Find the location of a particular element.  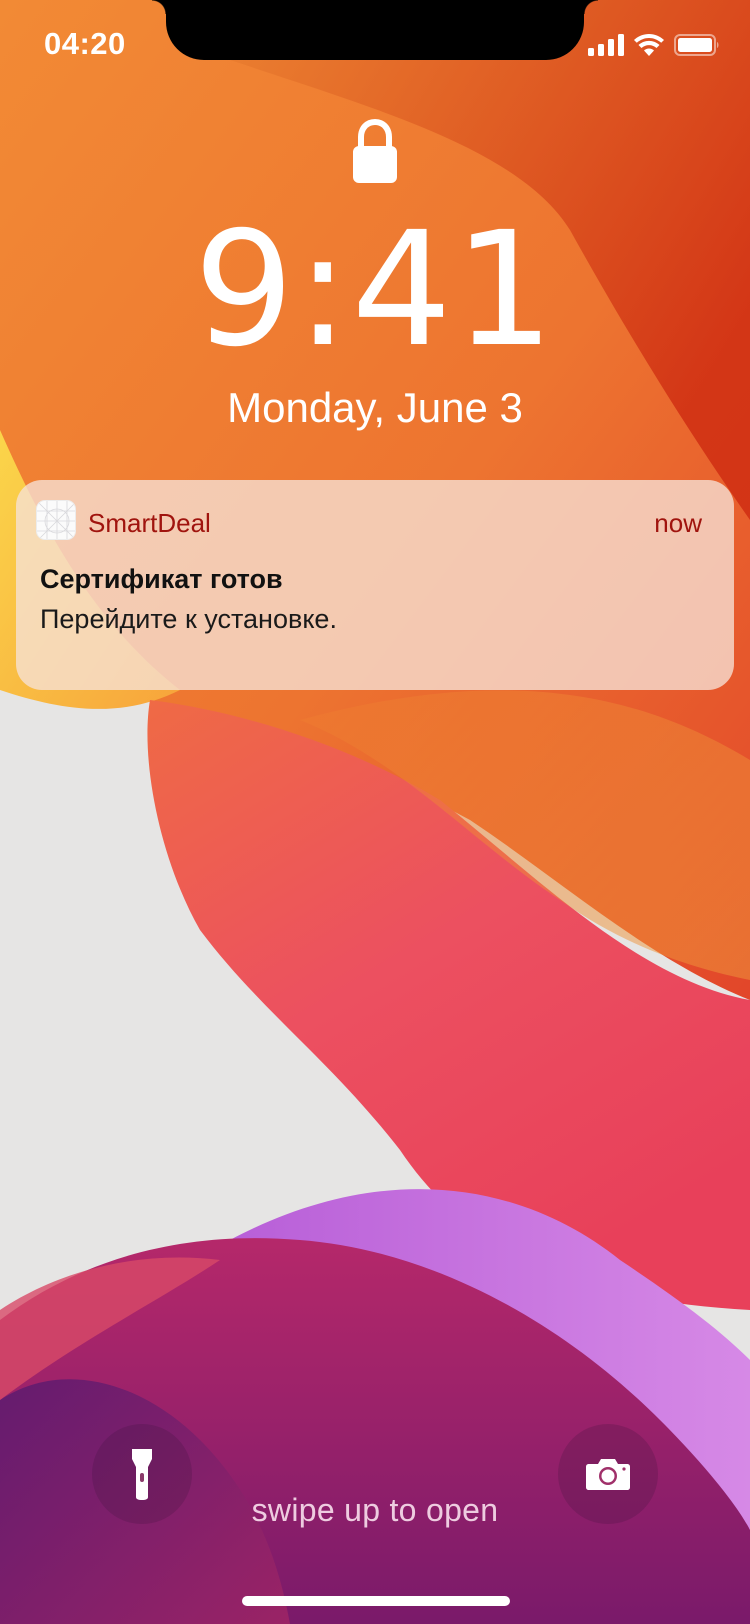

status-time: 04:20 is located at coordinates (85, 43).